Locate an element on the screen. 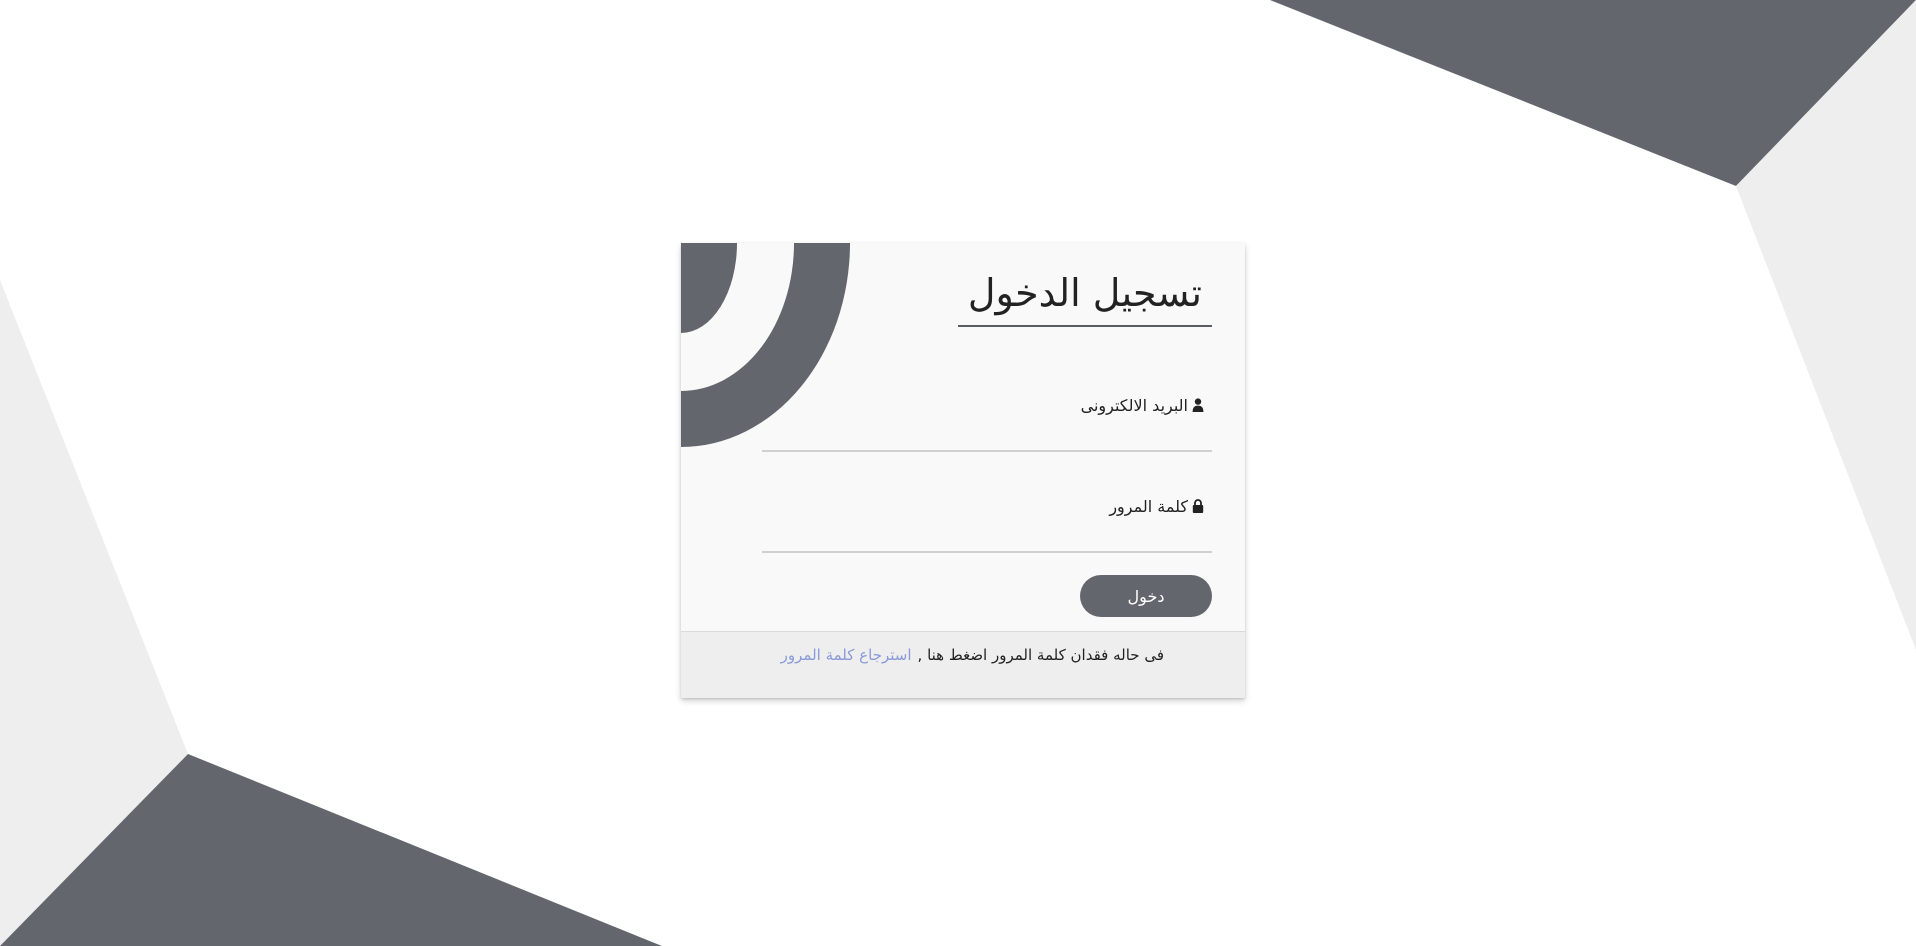 Image resolution: width=1916 pixels, height=946 pixels. email-label: البريد الالكترونى is located at coordinates (989, 405).